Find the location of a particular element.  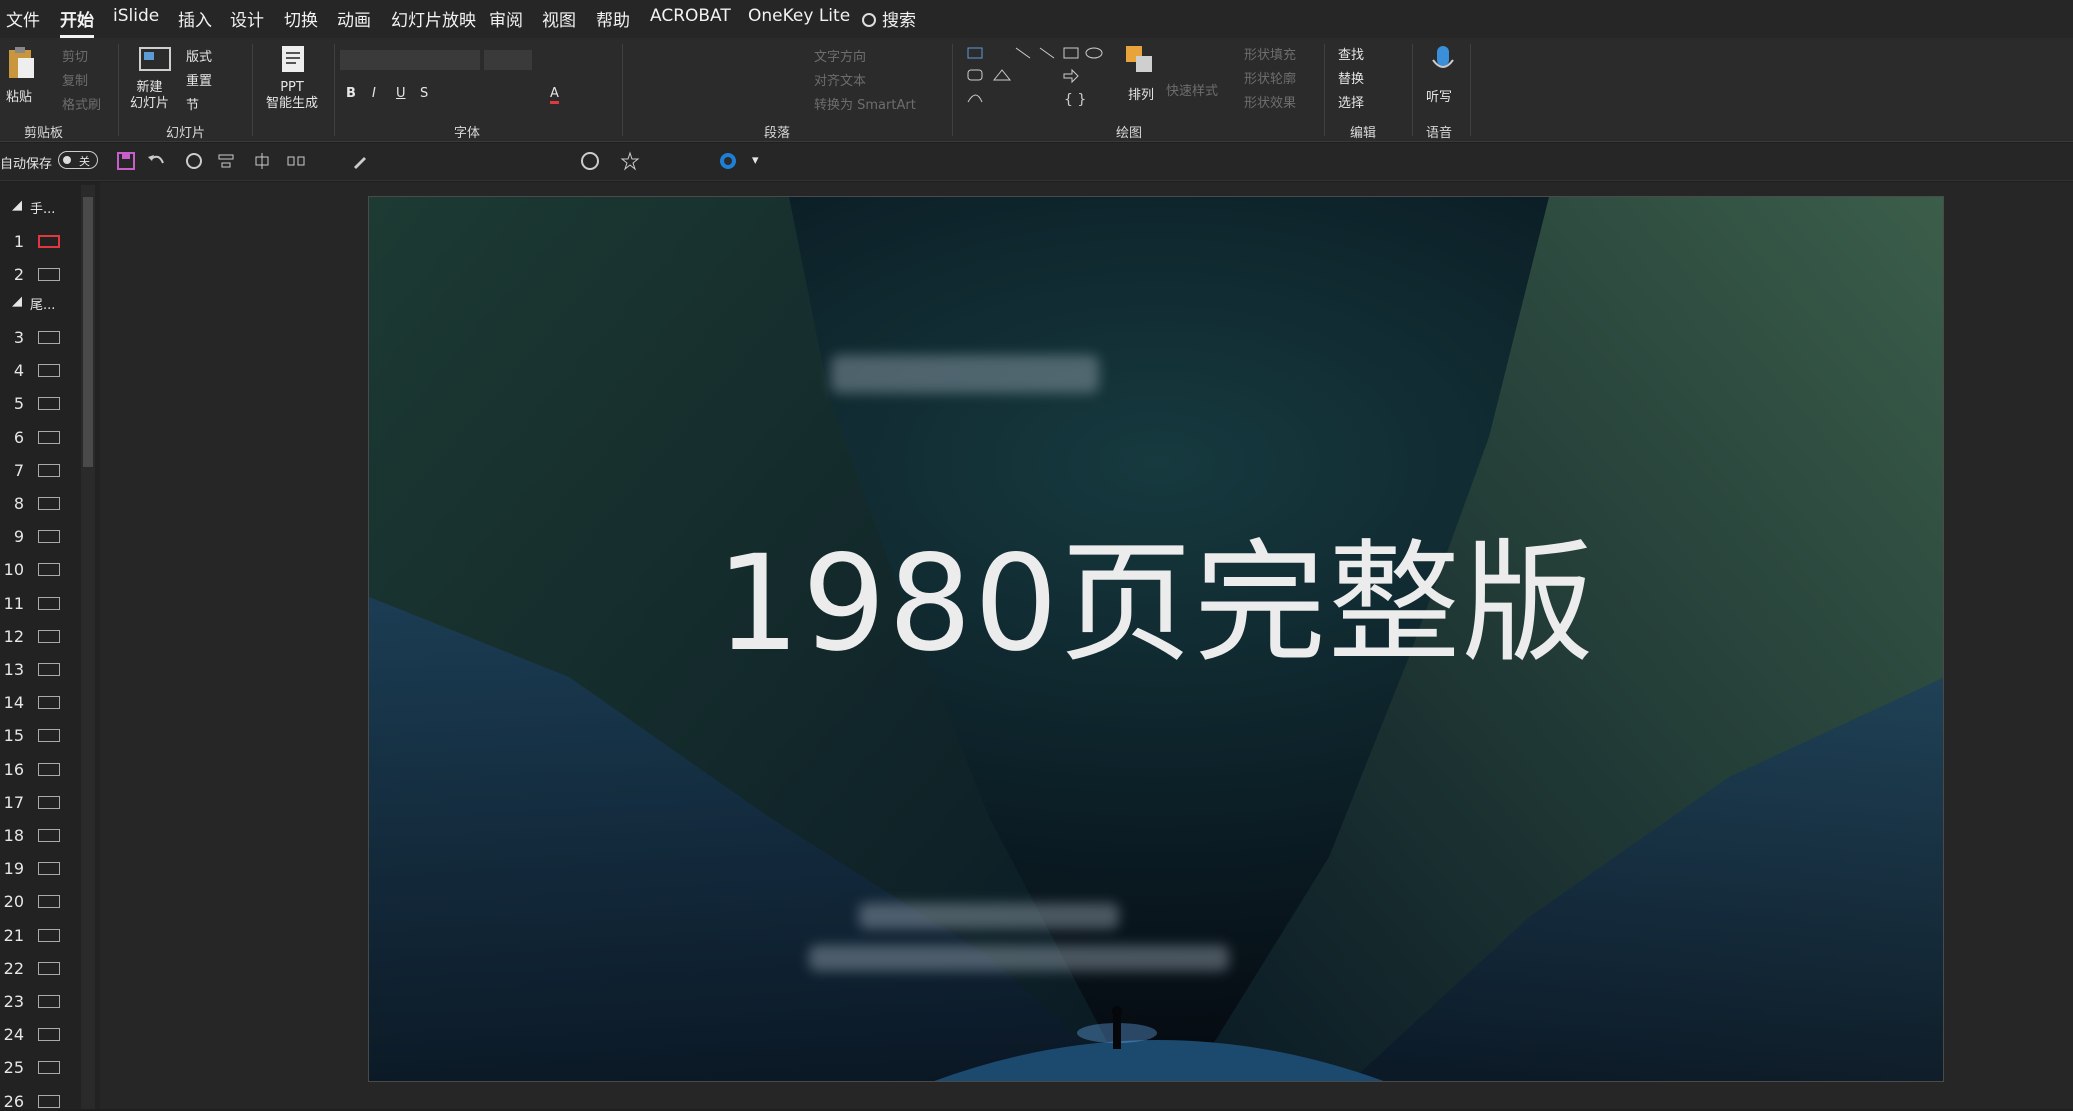

slide-title: 1980页完整版 is located at coordinates (1156, 592).